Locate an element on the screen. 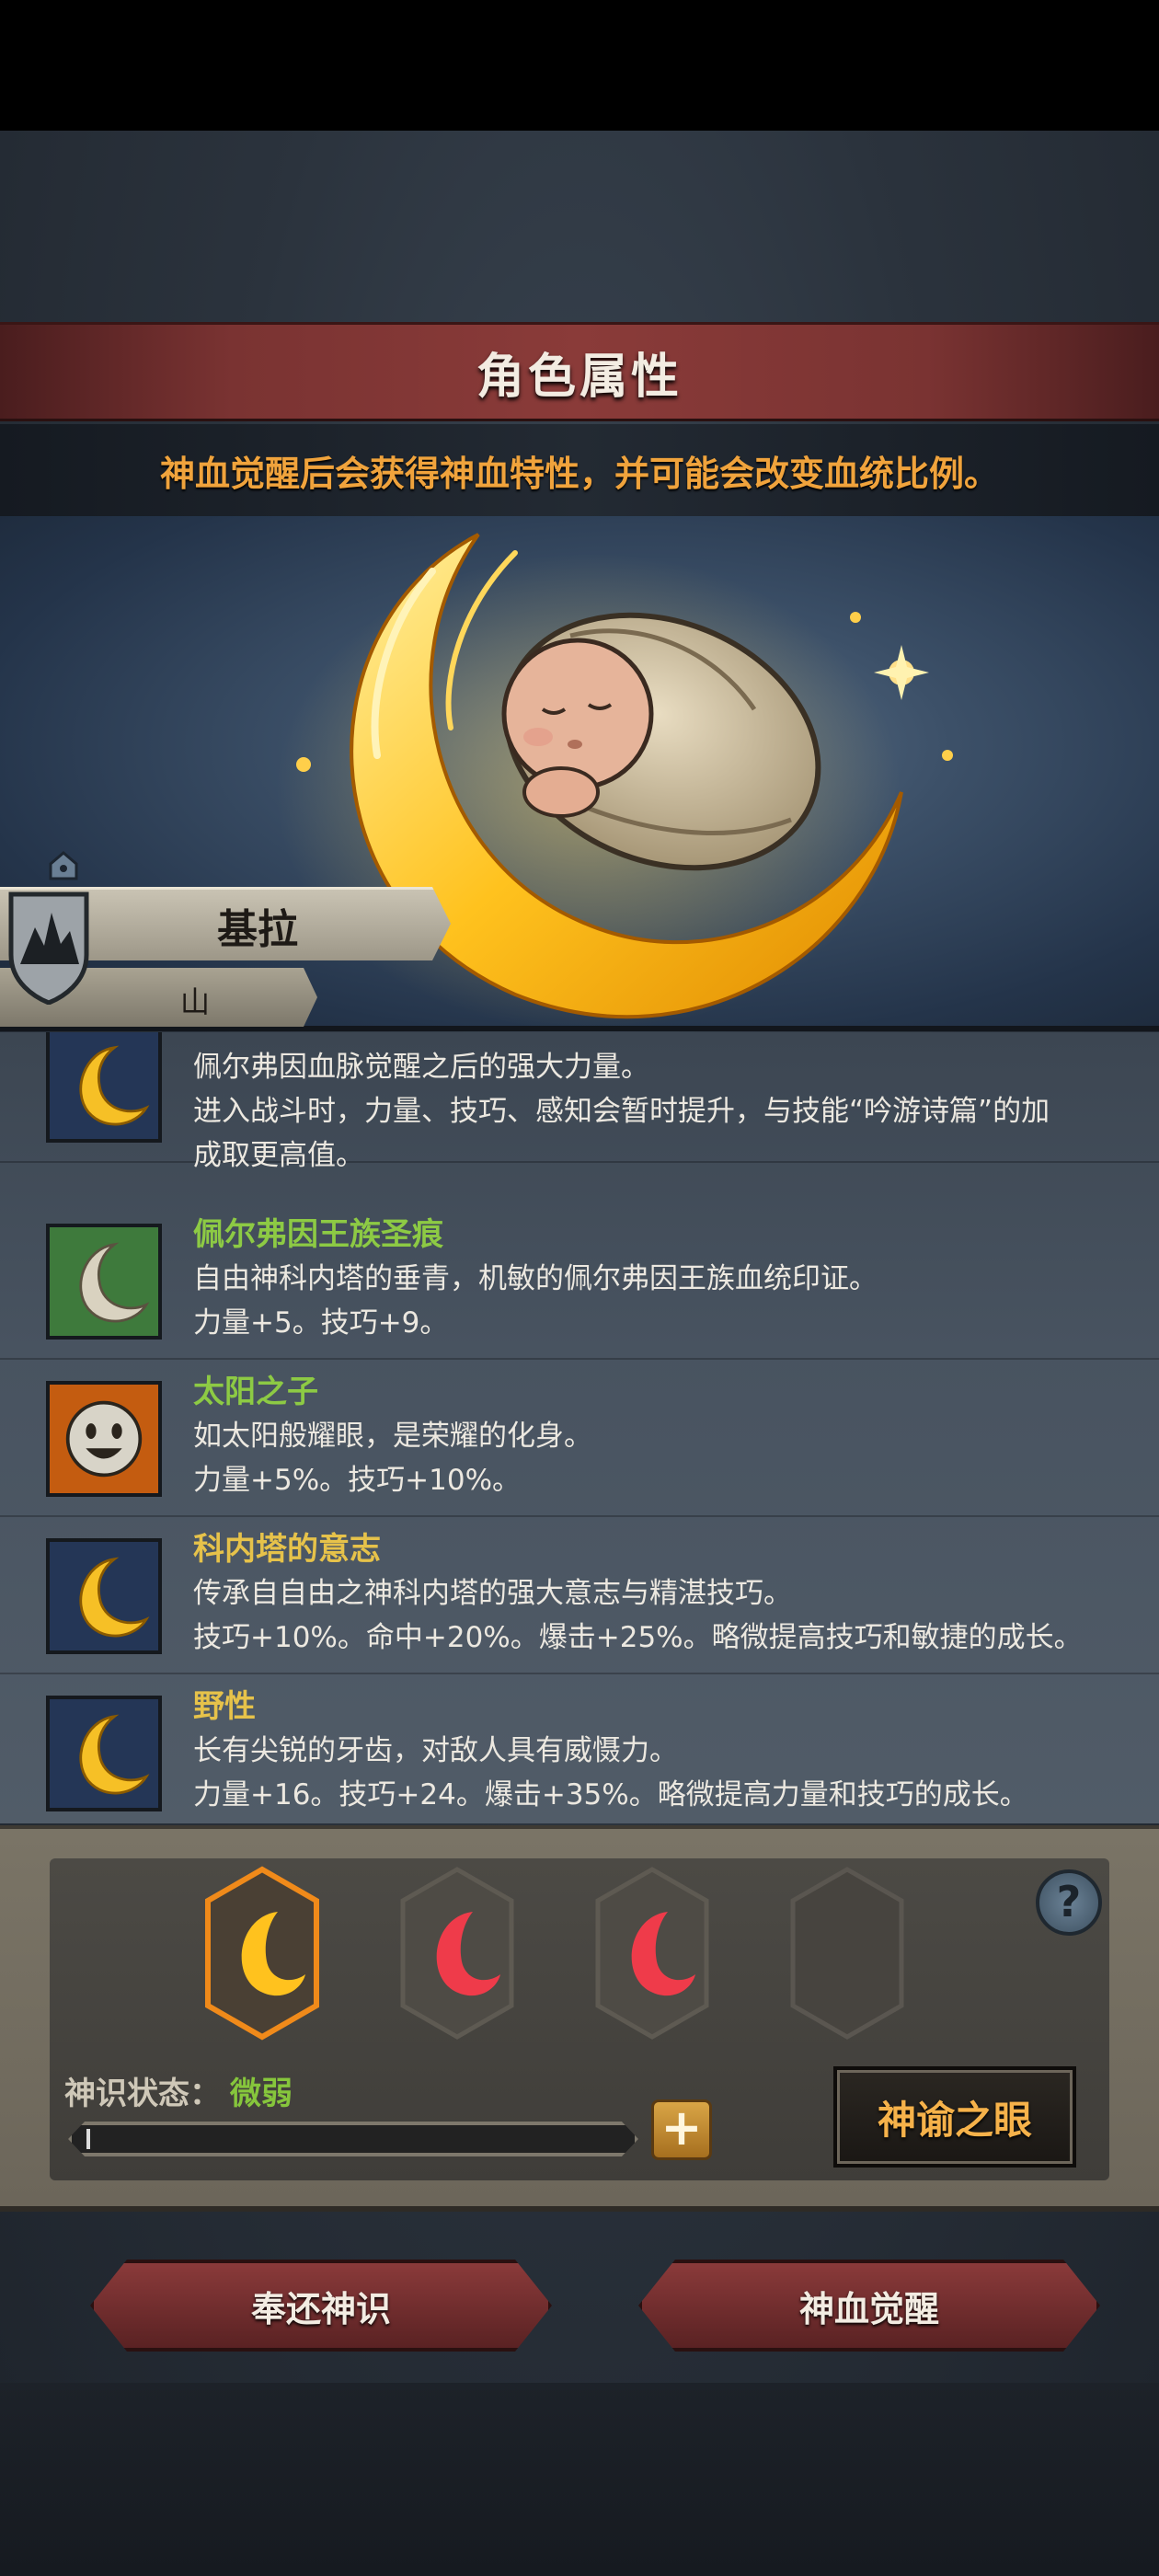  trait-stat: 技巧+10%。命中+20%。爆击+25%。略微提高技巧和敏捷的成长。 is located at coordinates (638, 1637).